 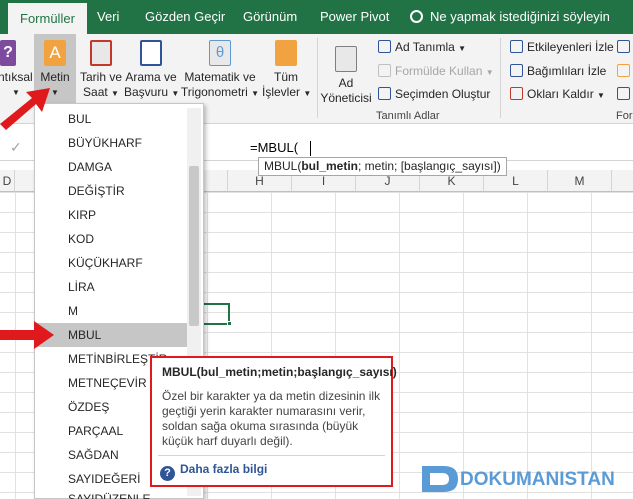 What do you see at coordinates (408, 116) in the screenshot?
I see `group-label-tanimli-adlar: Tanımlı Adlar` at bounding box center [408, 116].